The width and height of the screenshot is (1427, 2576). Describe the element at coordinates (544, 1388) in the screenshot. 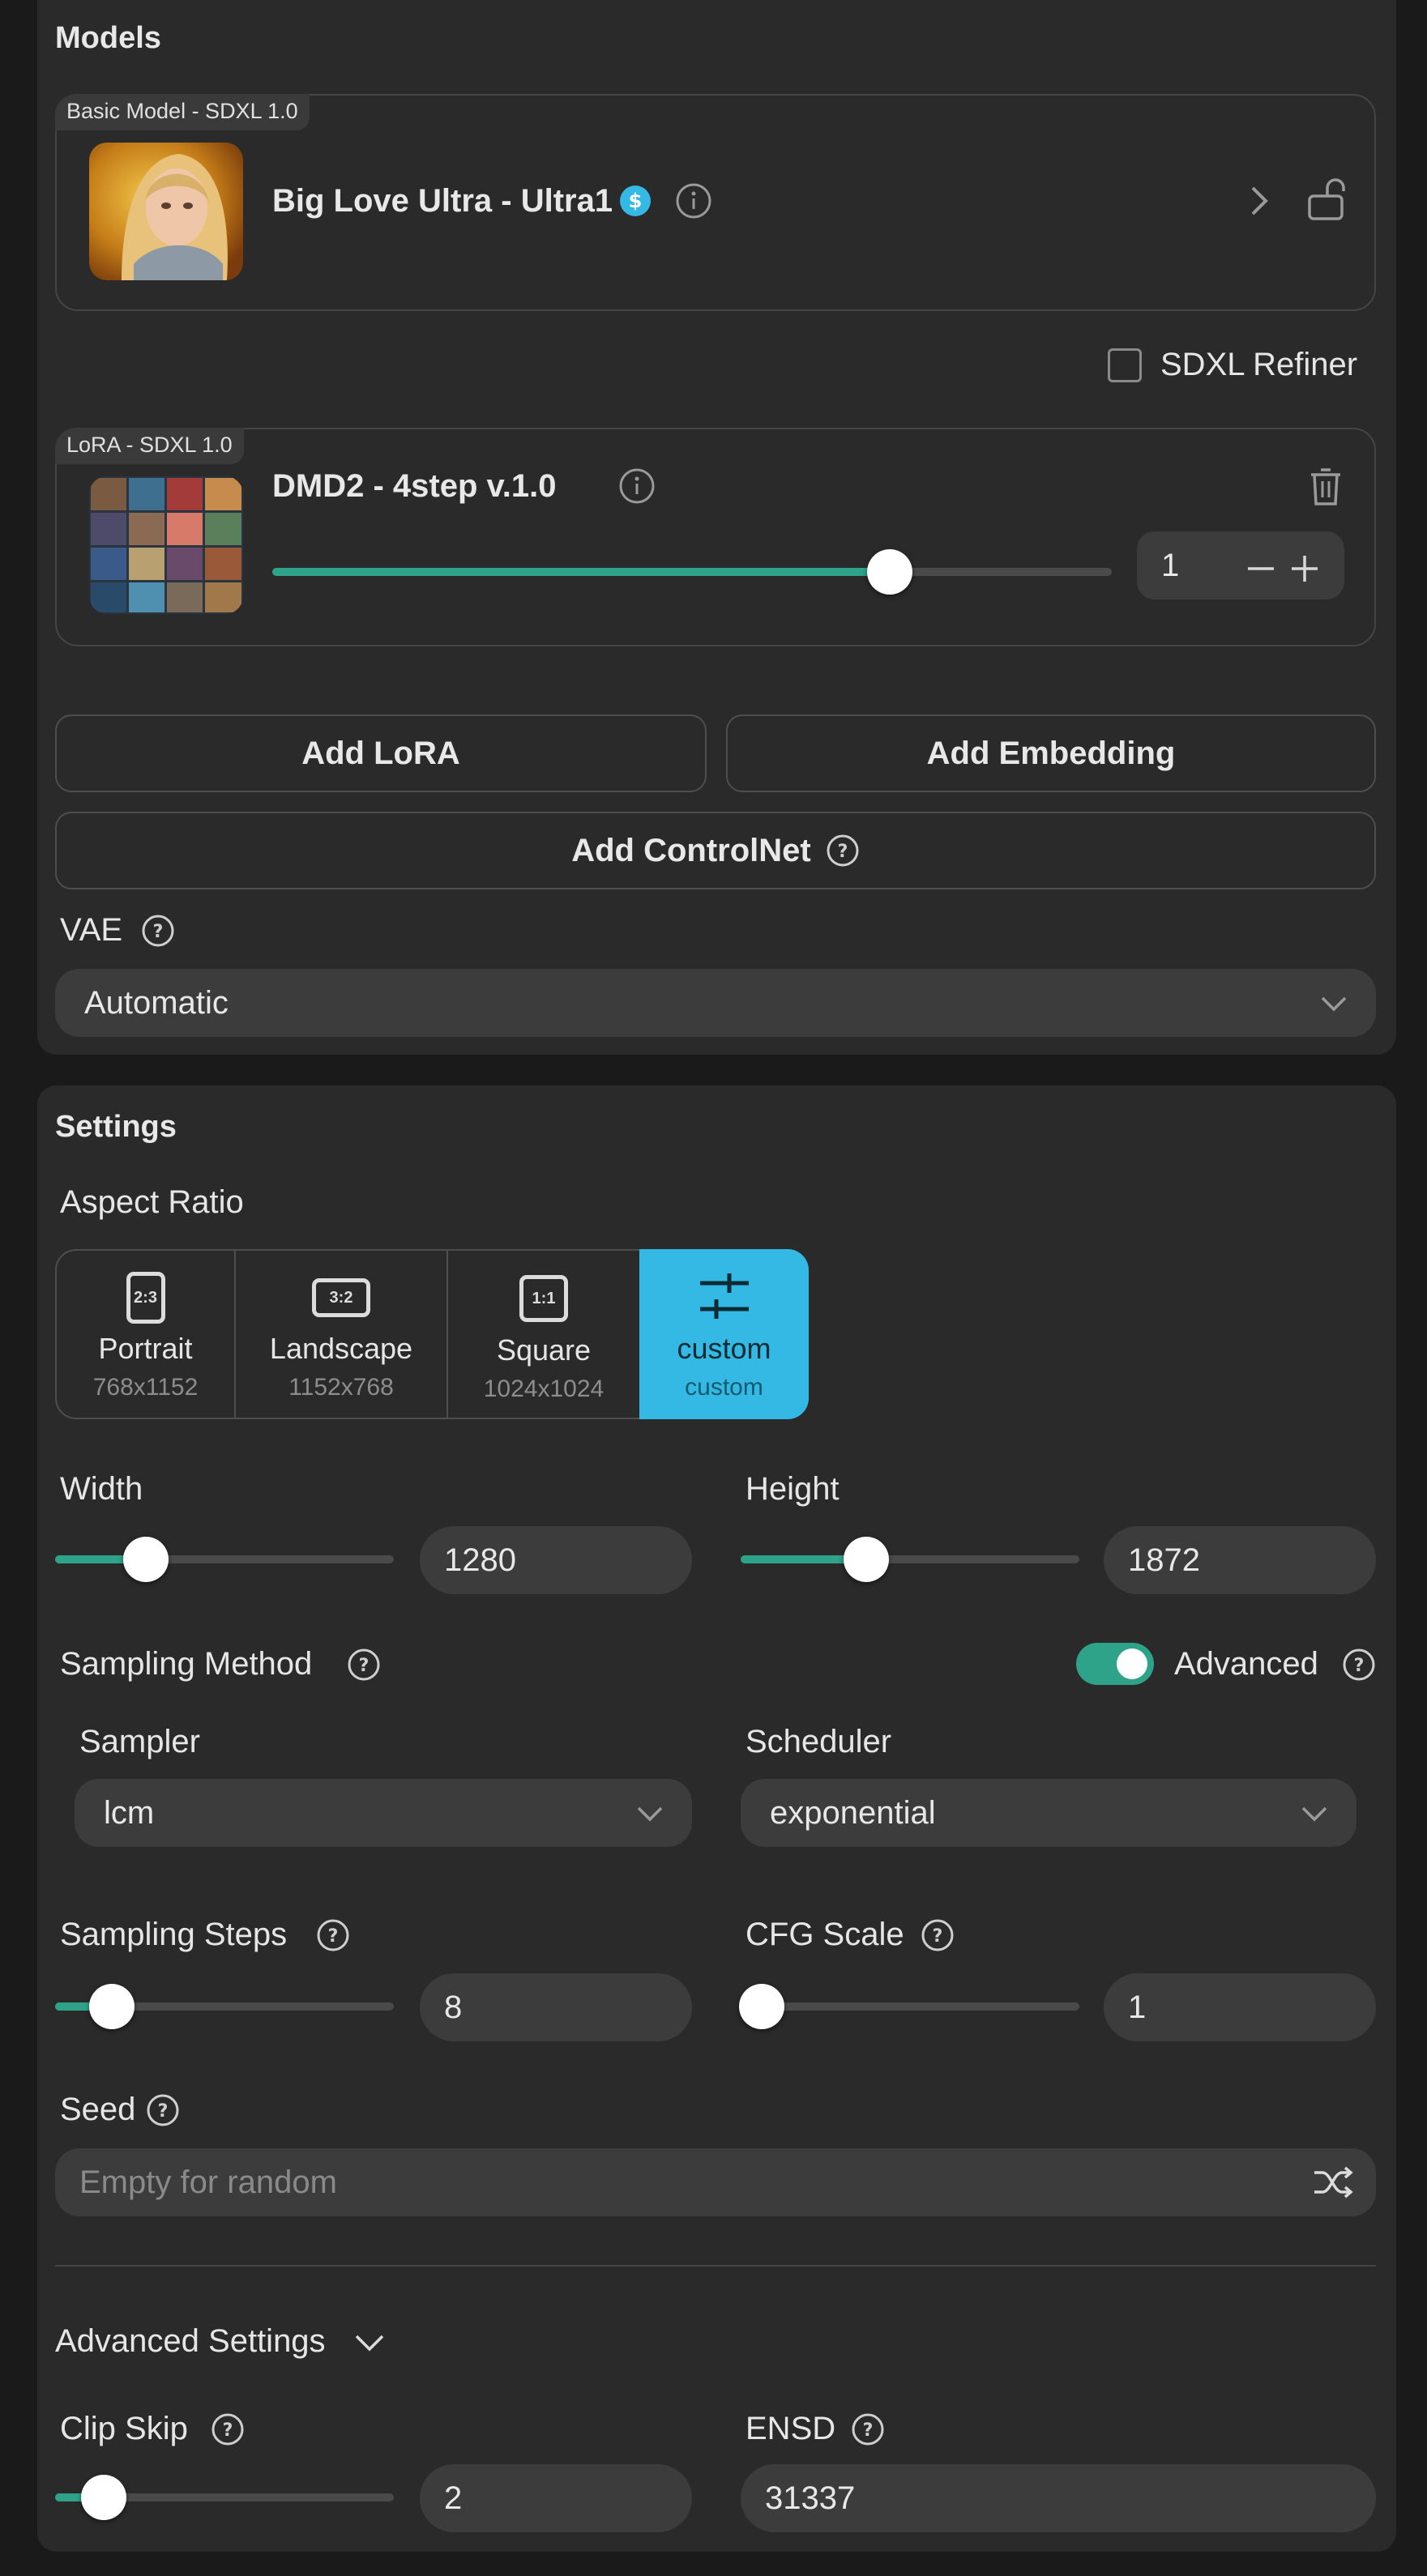

I see `aspect-option-size: 1024x1024` at that location.